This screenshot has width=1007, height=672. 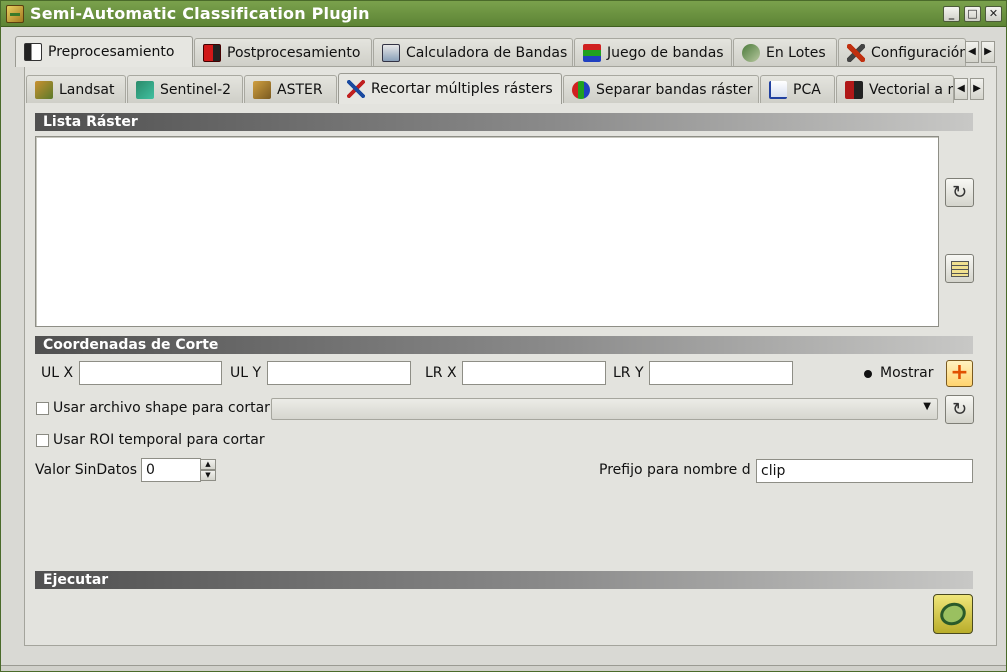 What do you see at coordinates (721, 373) in the screenshot?
I see `lry-input` at bounding box center [721, 373].